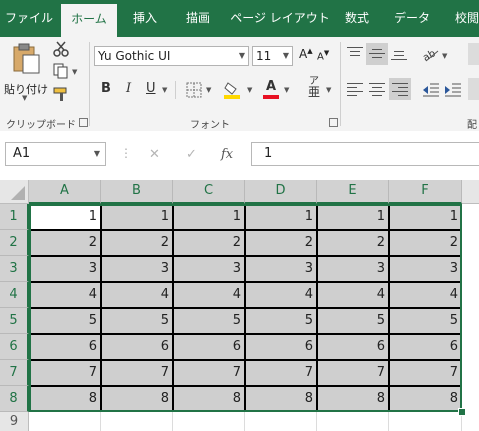 The height and width of the screenshot is (431, 479). I want to click on fill-color-icon, so click(233, 90).